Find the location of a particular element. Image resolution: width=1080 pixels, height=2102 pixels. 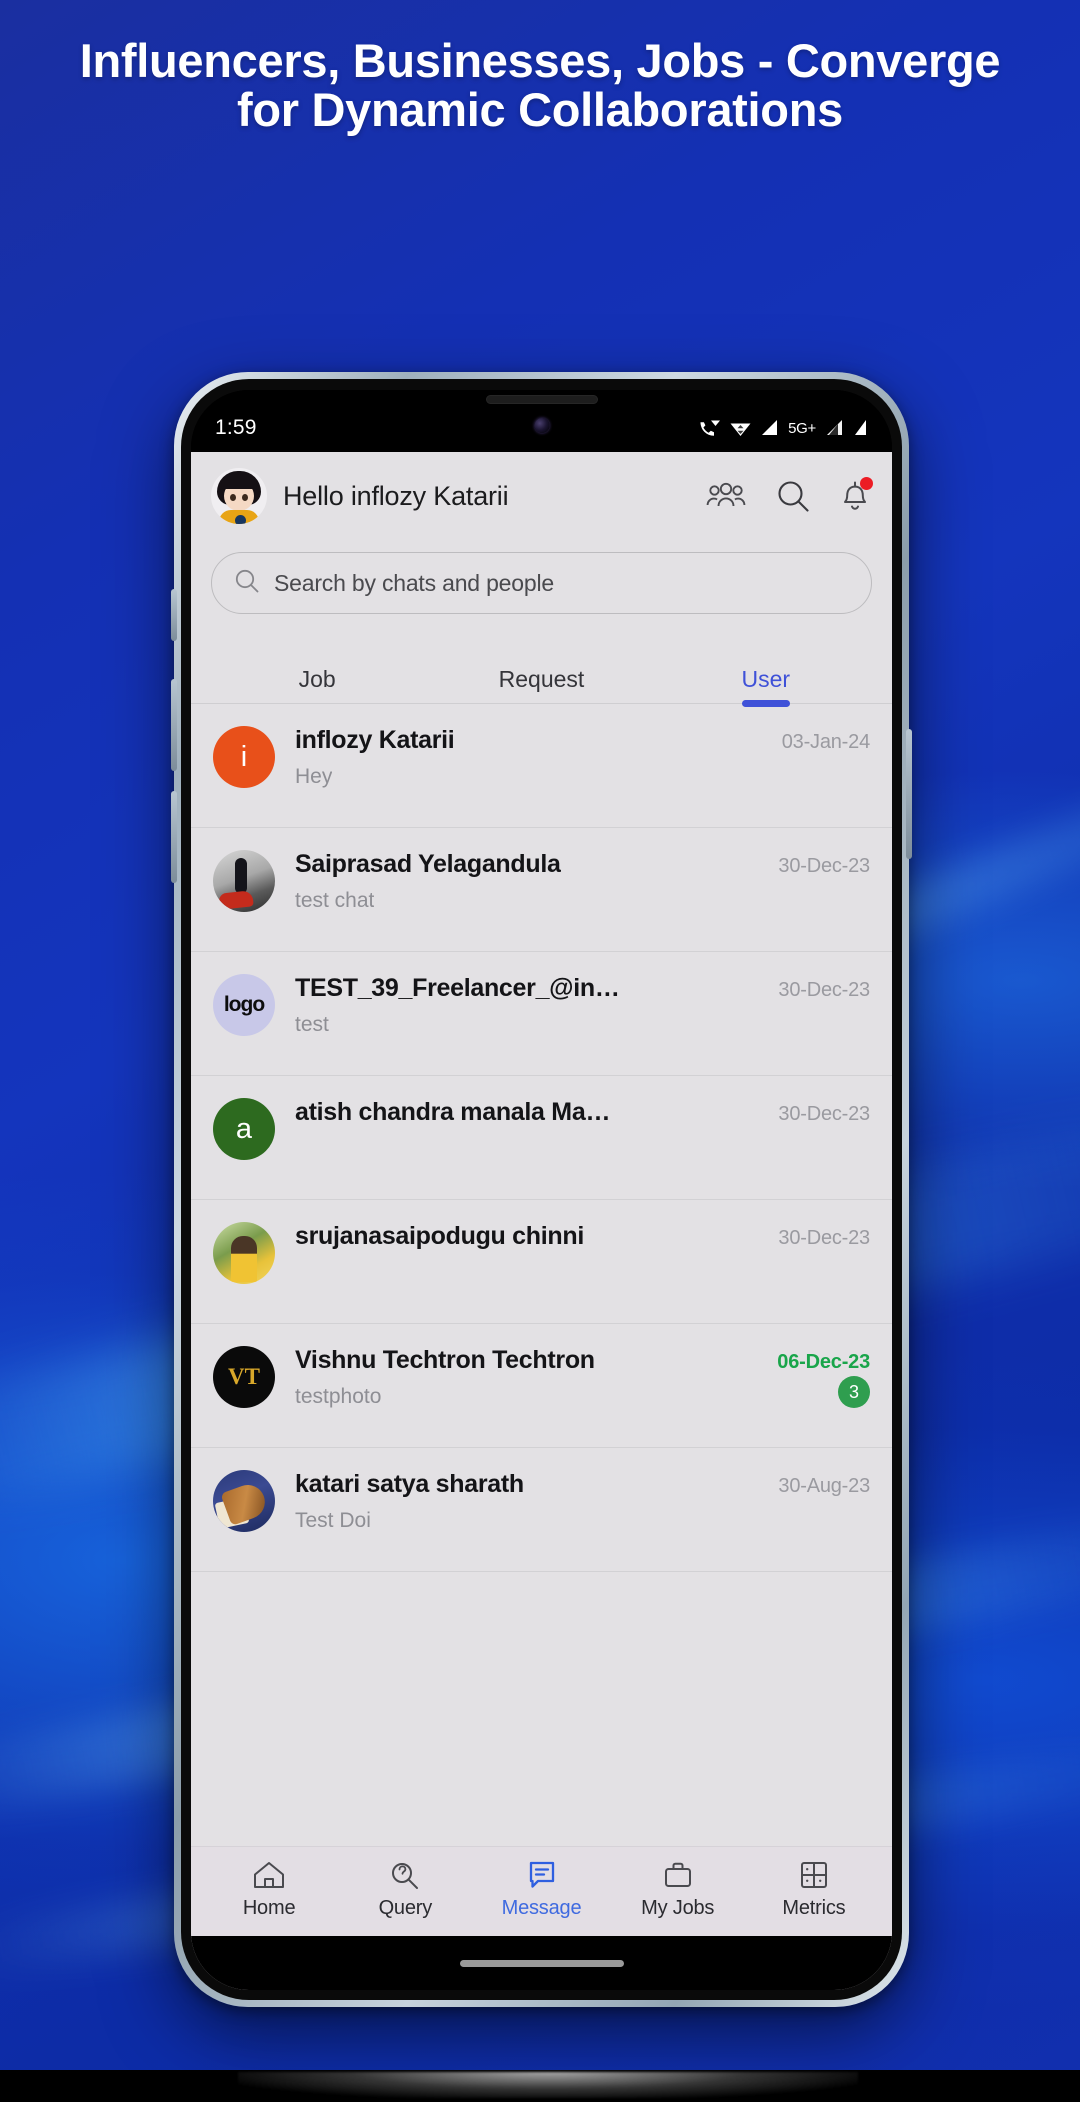

avatar-eye-right is located at coordinates (245, 497).